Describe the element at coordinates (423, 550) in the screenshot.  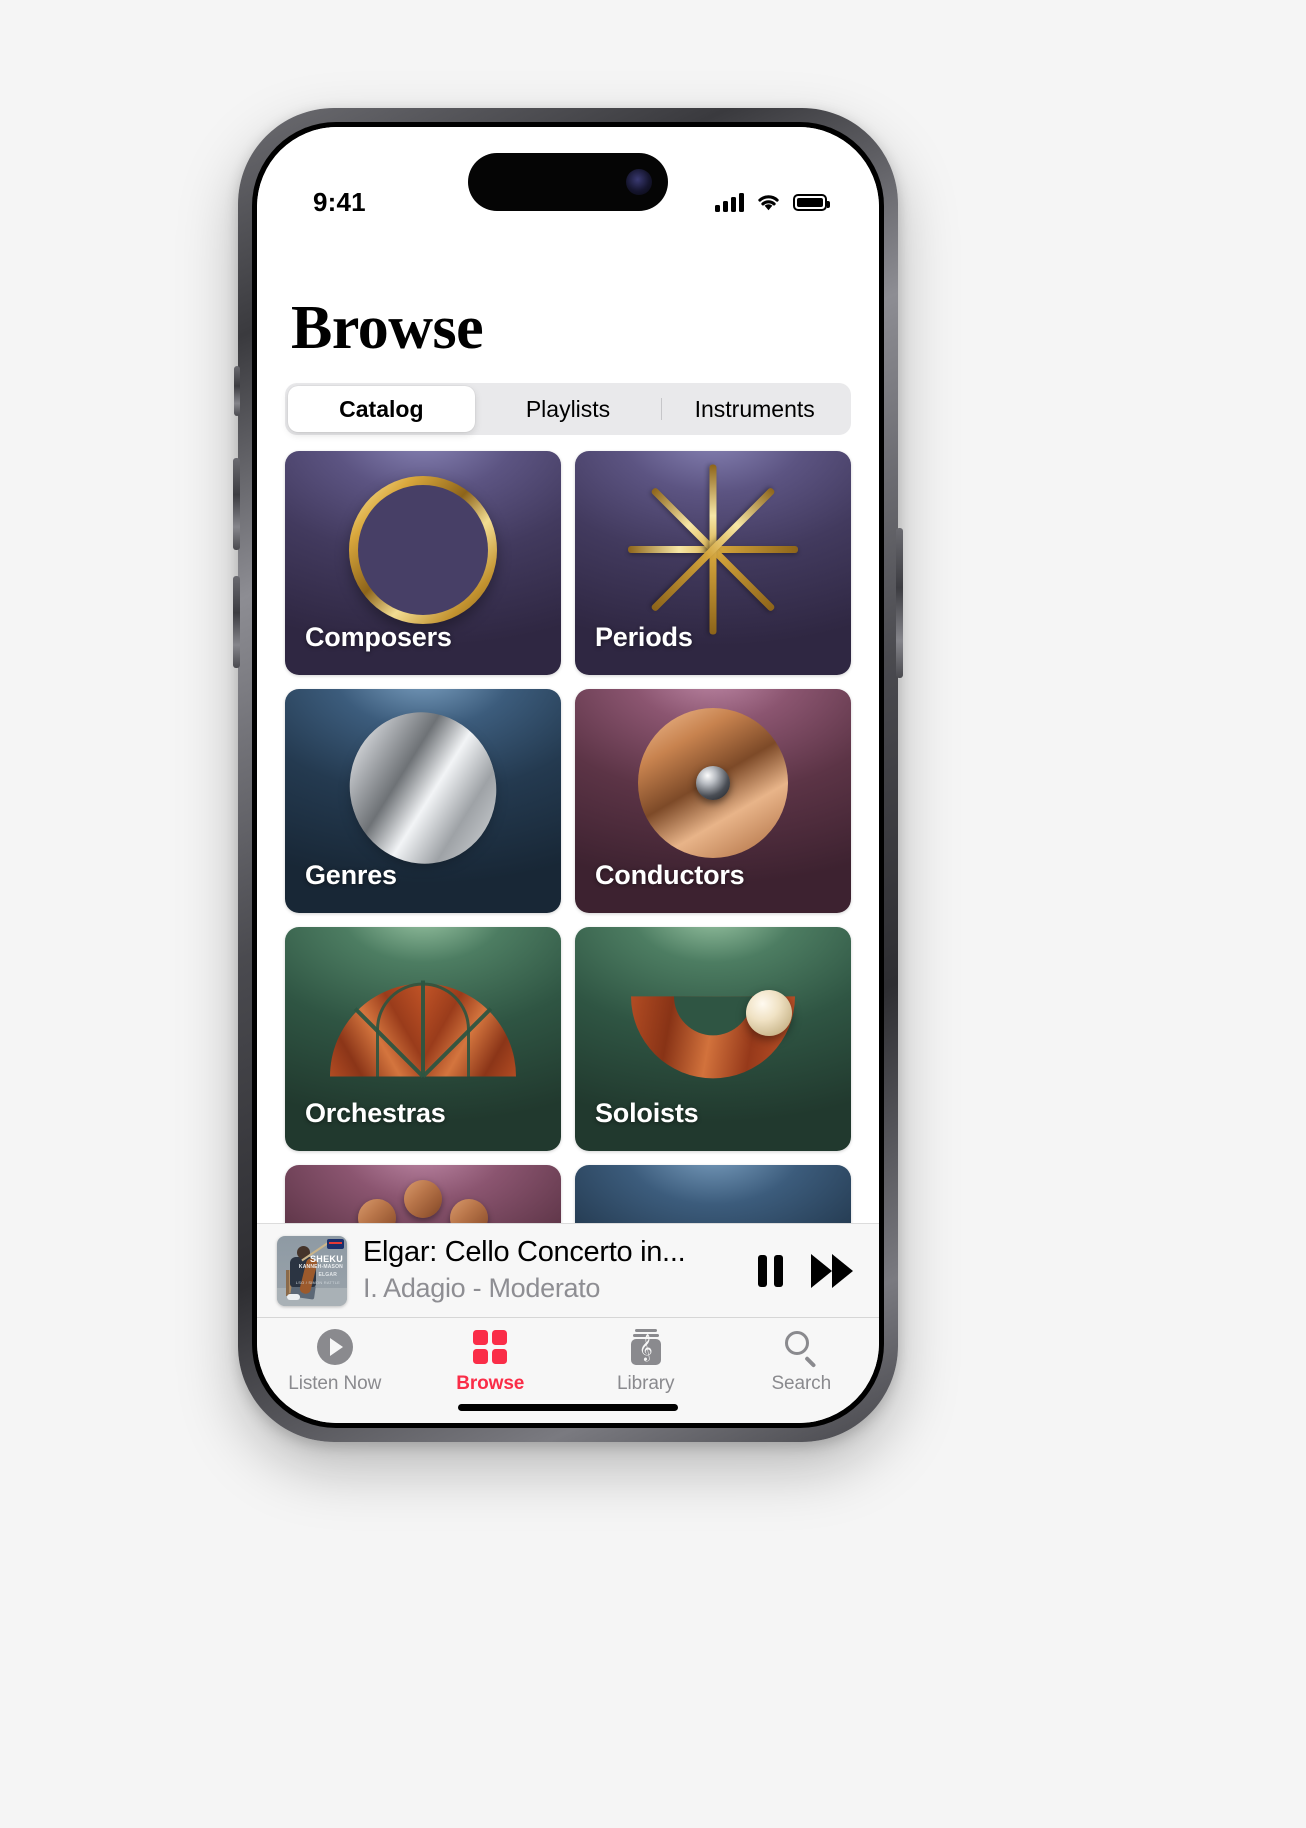
I see `gold-ring-icon` at that location.